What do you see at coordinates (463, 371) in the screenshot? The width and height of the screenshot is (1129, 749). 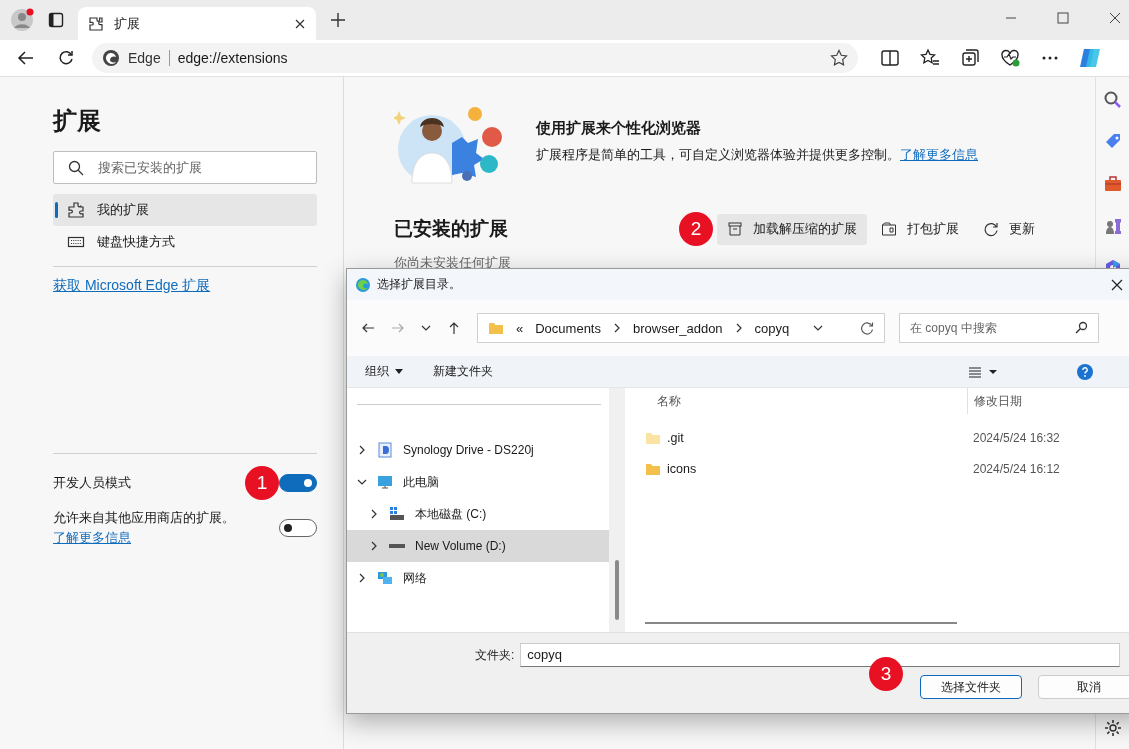 I see `command-button: 新建文件夹` at bounding box center [463, 371].